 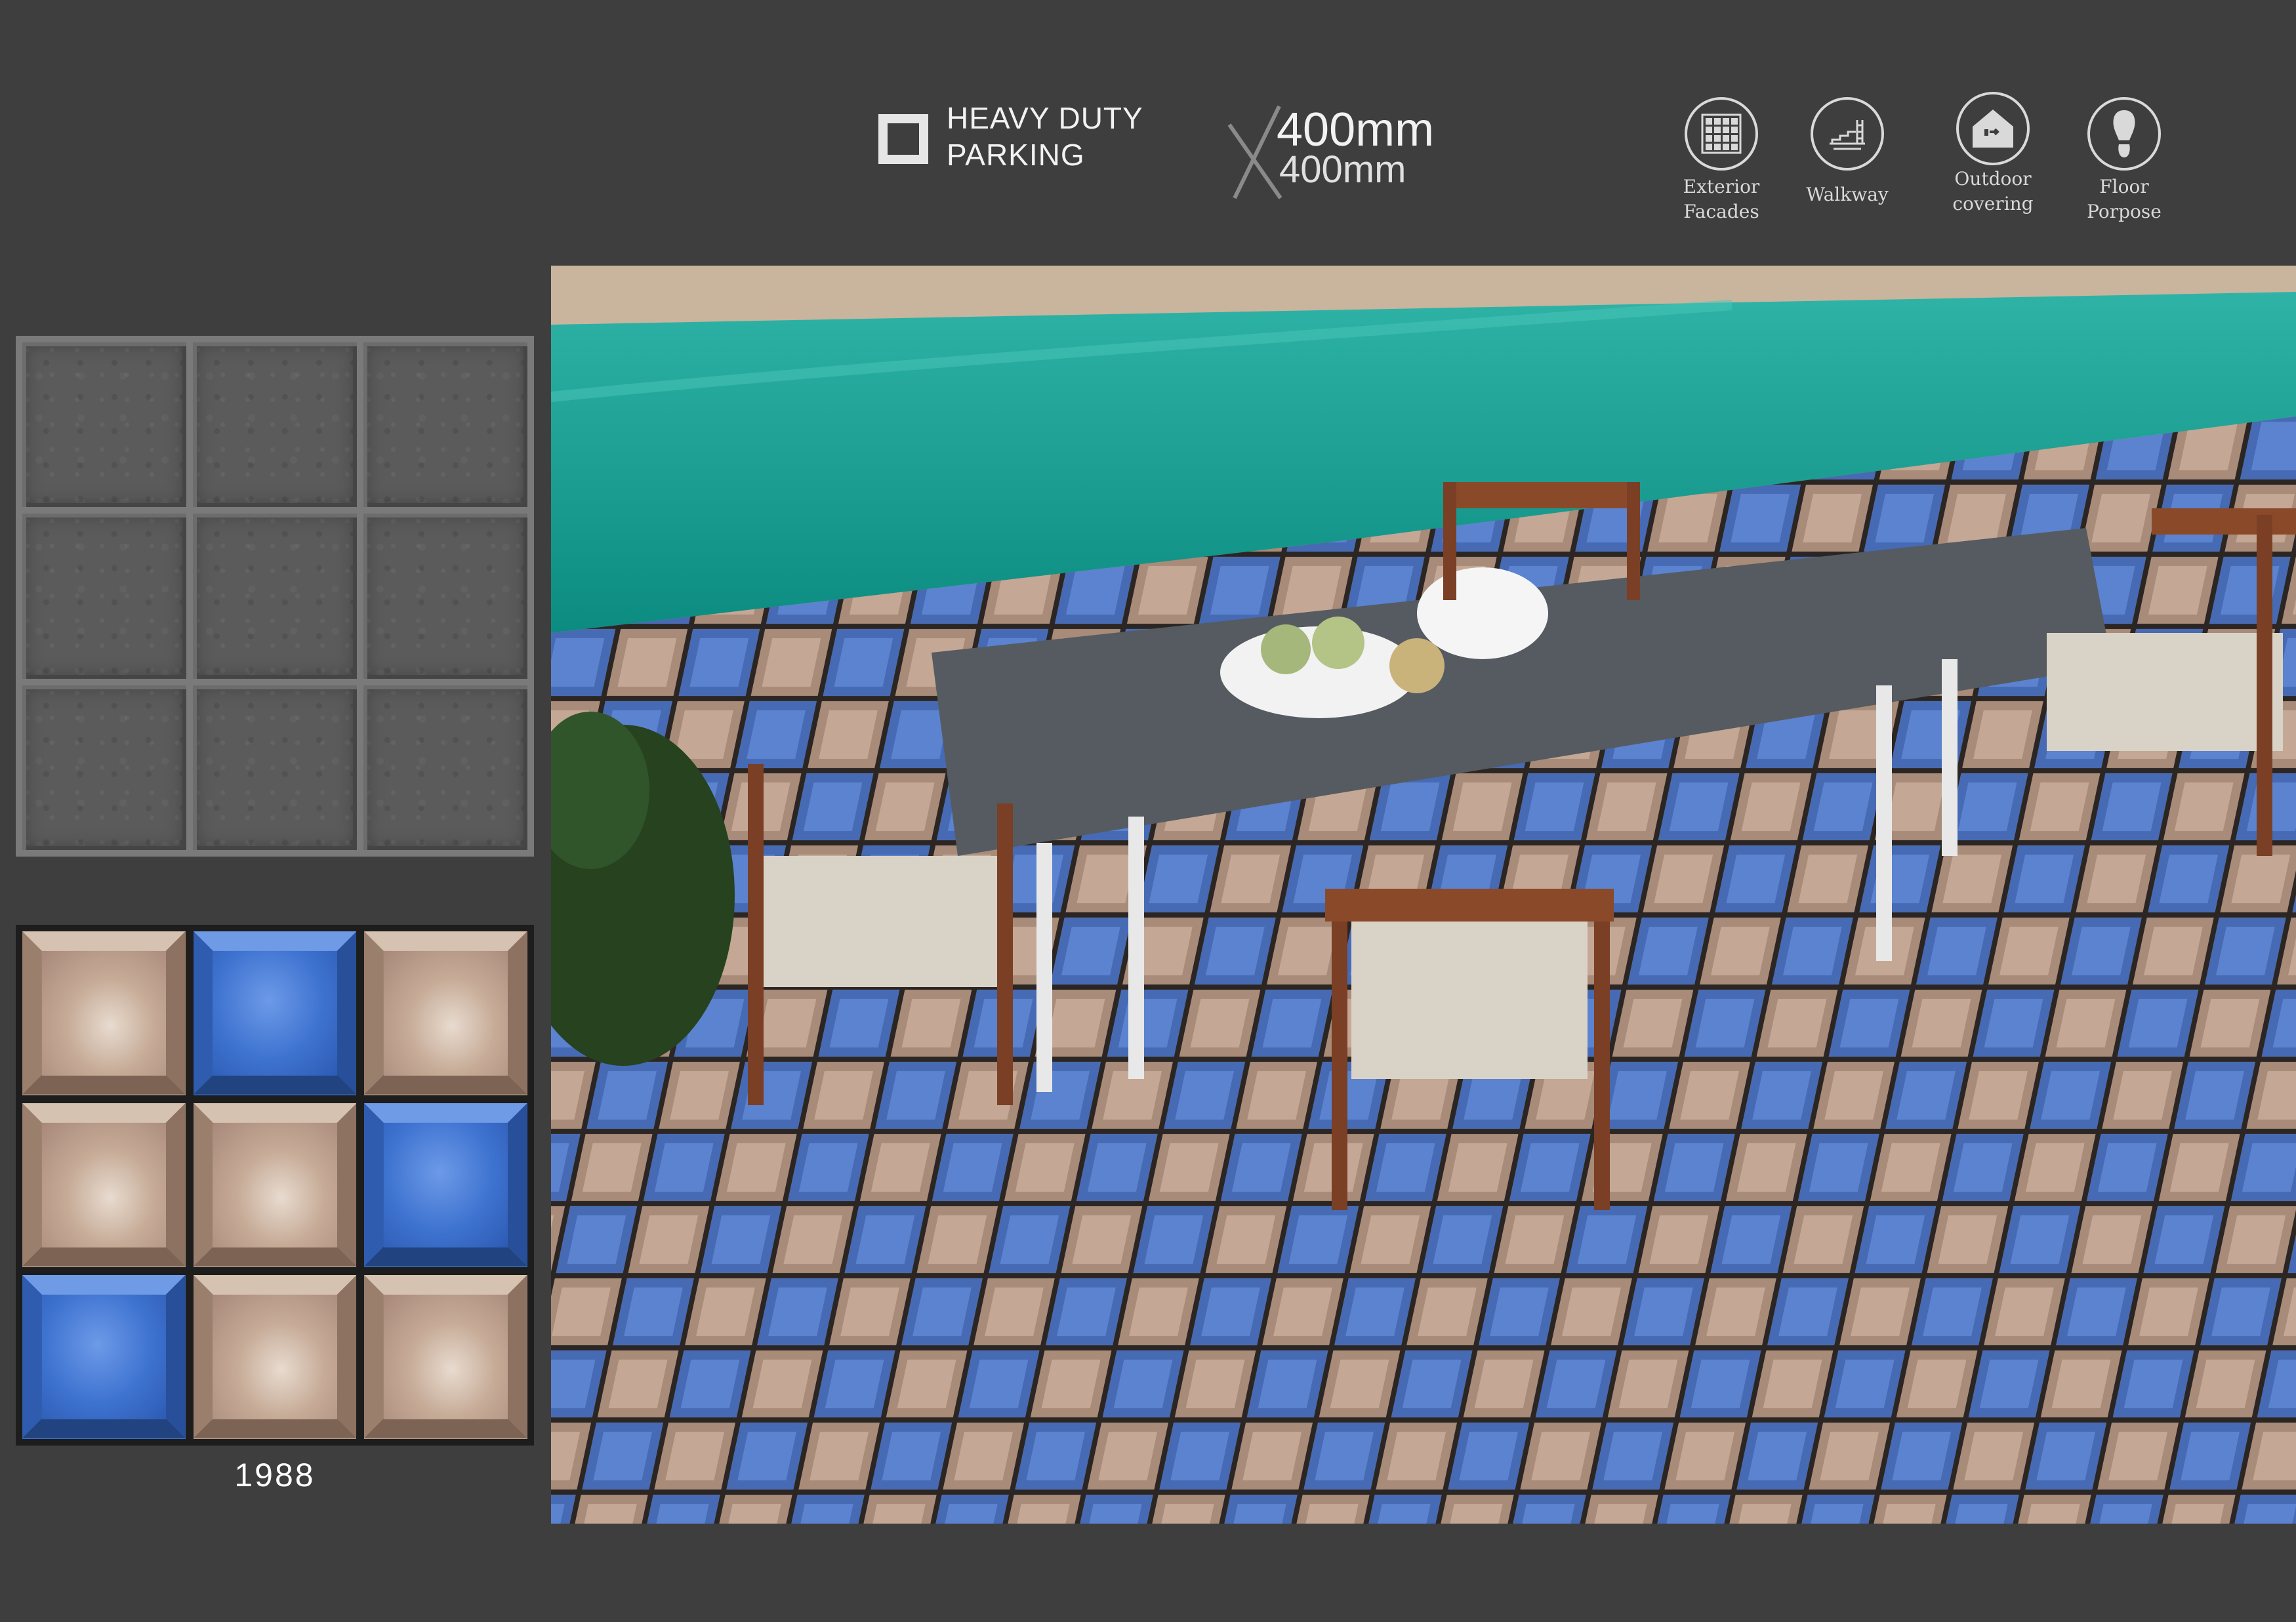 I want to click on use-walkway: Walkway, so click(x=1847, y=152).